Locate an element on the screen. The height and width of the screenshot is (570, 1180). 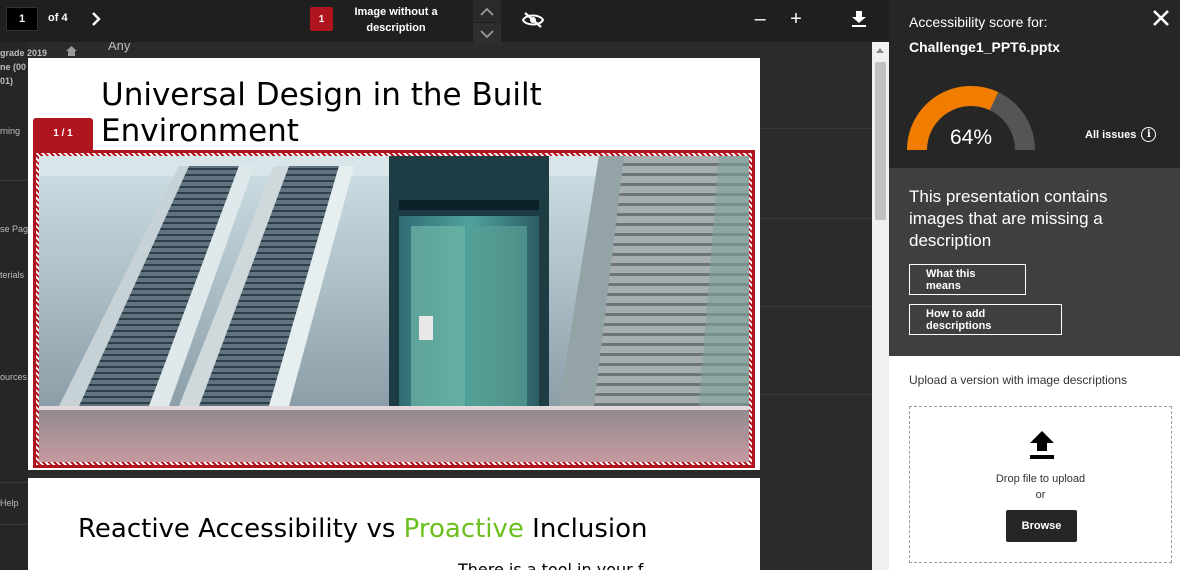
close-panel-button is located at coordinates (1161, 18).